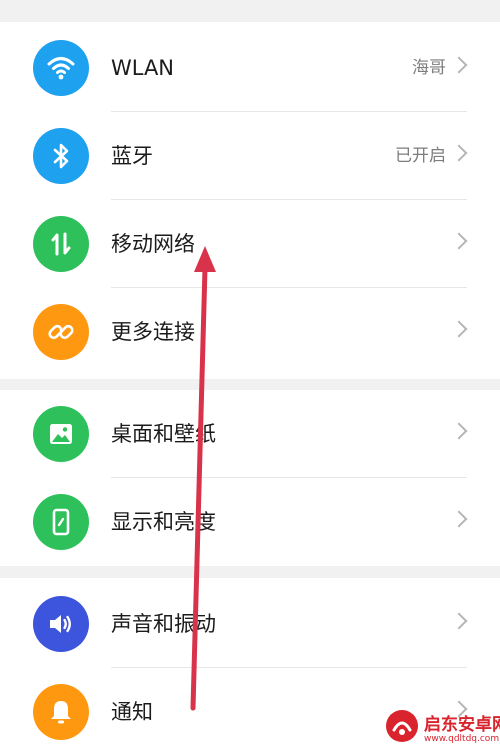 The height and width of the screenshot is (756, 500). What do you see at coordinates (61, 712) in the screenshot?
I see `bell-icon` at bounding box center [61, 712].